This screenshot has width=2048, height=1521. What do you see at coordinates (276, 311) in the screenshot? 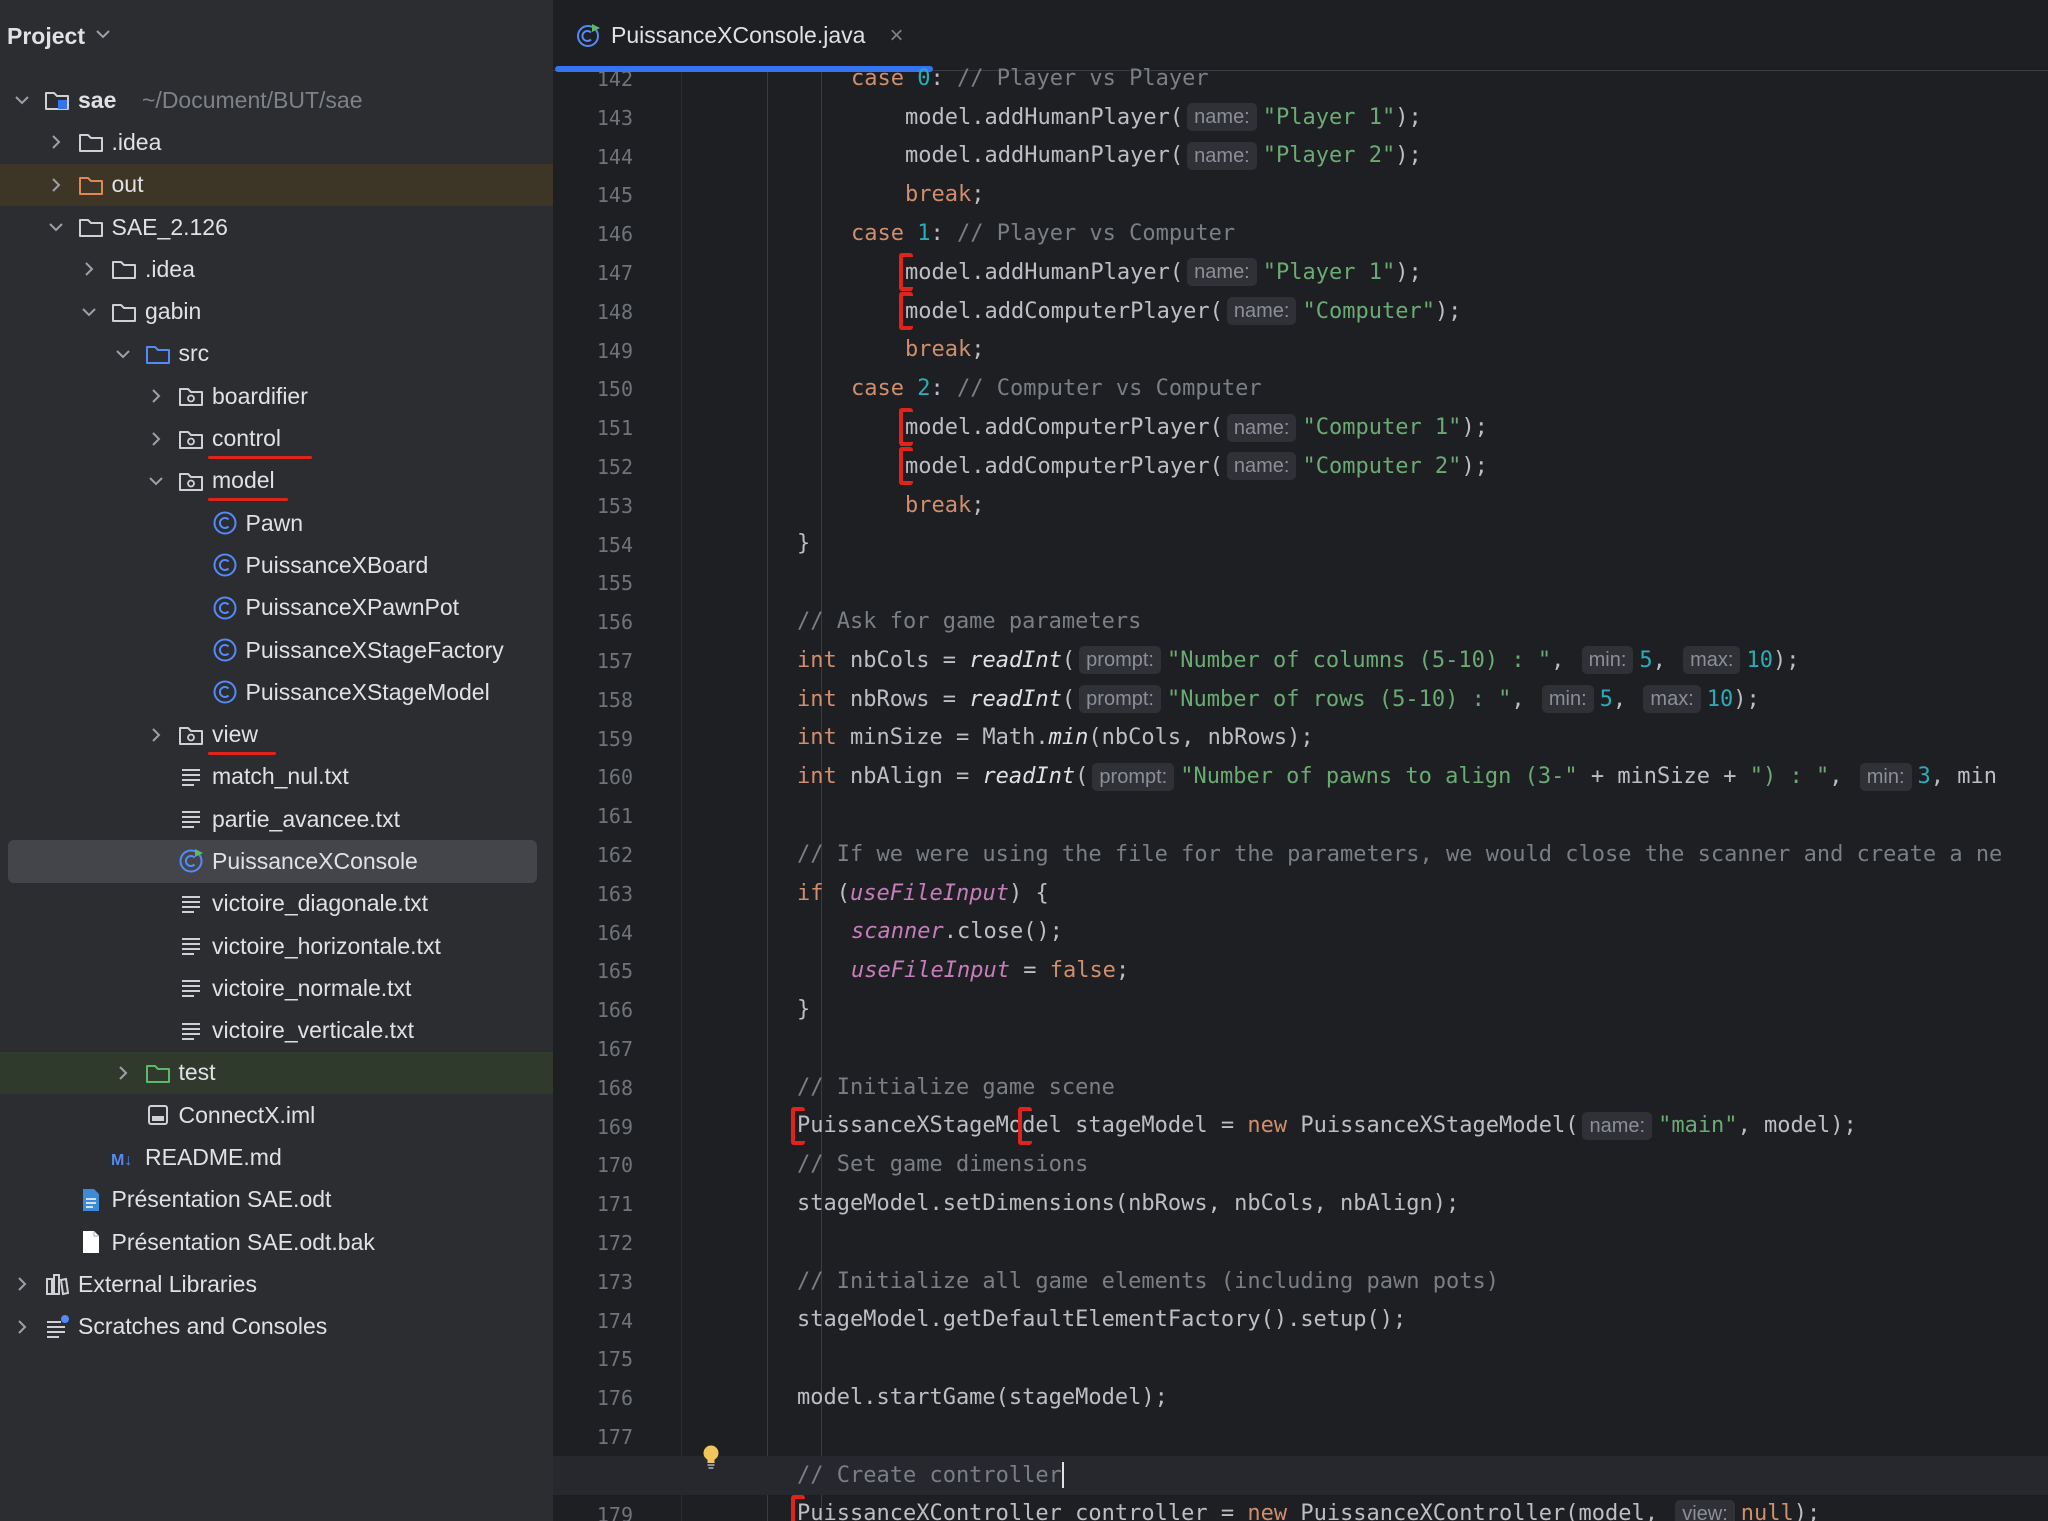
I see `tree-item-gabin: gabin` at bounding box center [276, 311].